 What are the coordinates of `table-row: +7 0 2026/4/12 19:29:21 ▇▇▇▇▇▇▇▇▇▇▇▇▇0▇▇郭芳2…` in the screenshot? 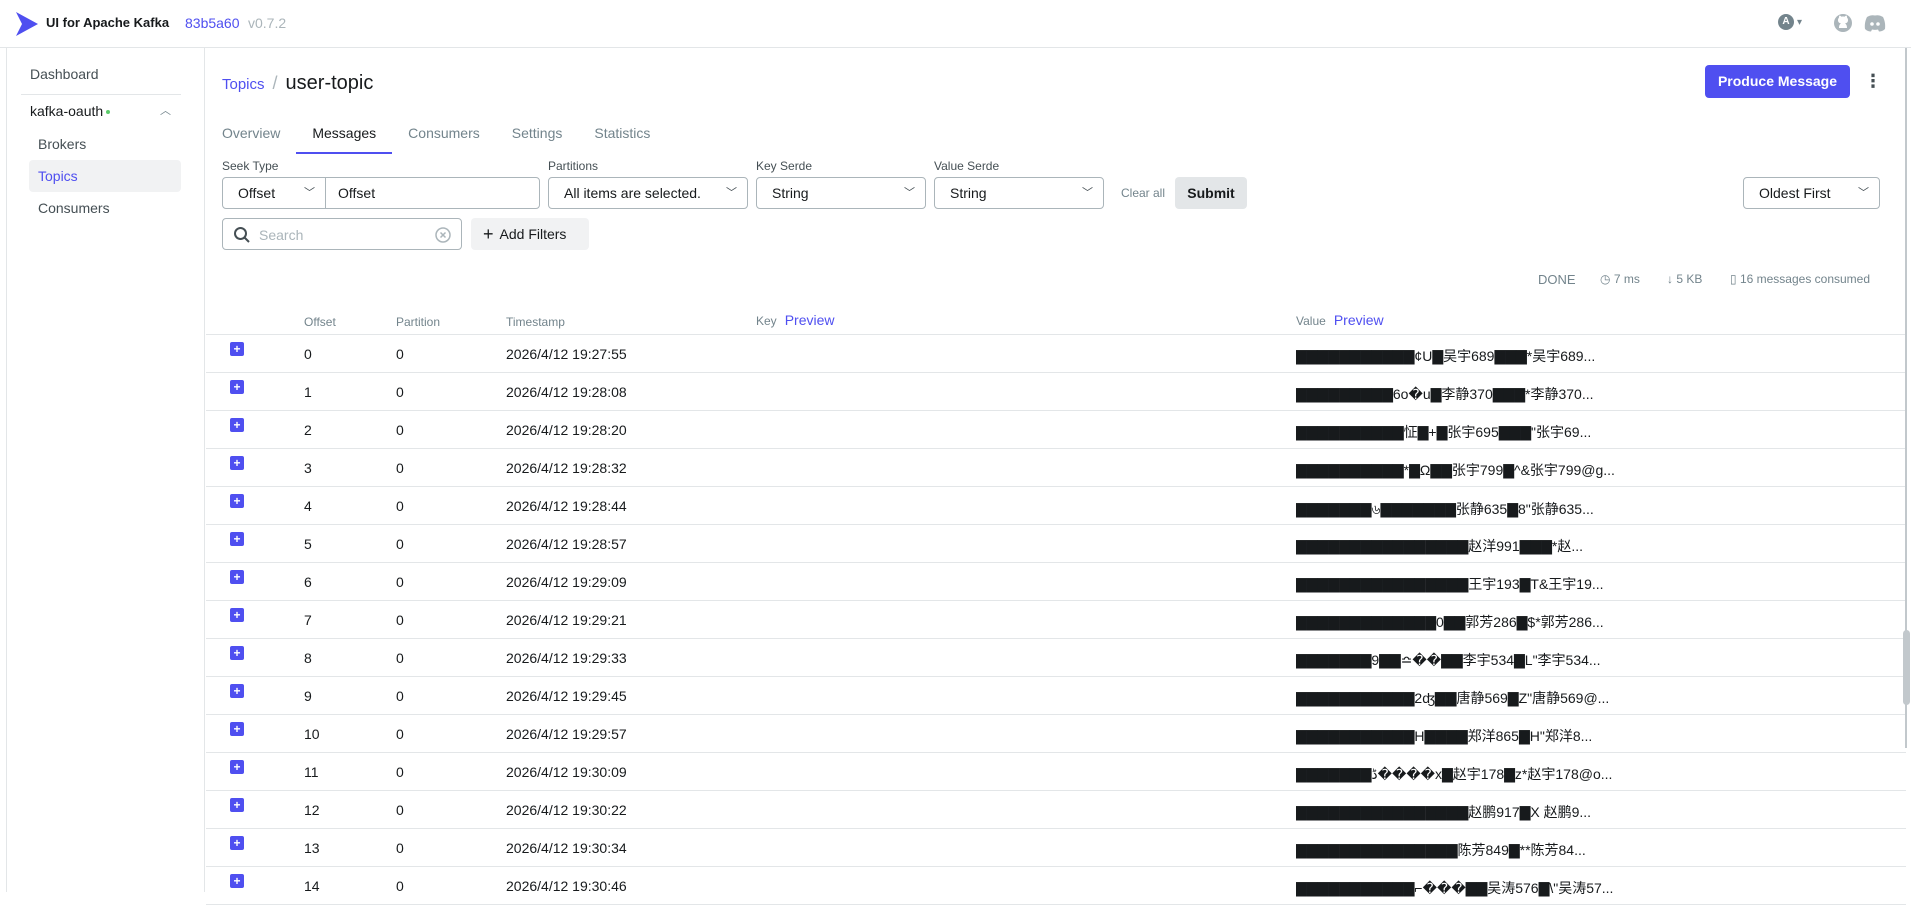 It's located at (1056, 620).